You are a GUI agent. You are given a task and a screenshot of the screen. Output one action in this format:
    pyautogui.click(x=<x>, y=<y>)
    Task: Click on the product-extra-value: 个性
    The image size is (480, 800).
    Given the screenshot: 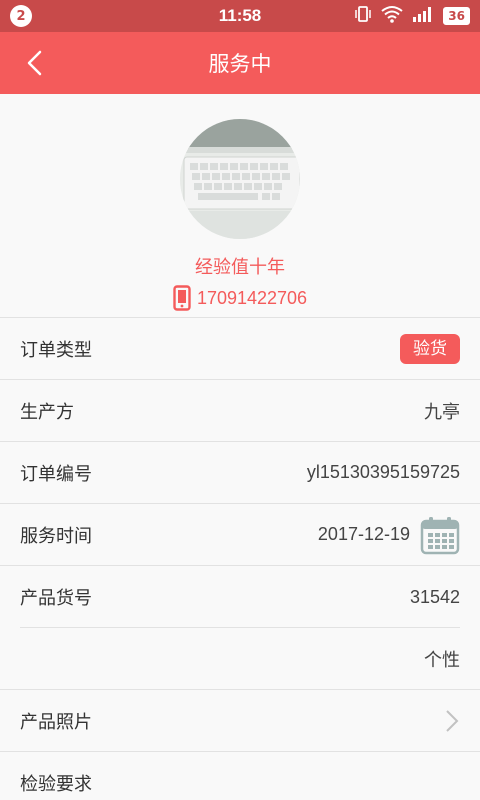 What is the action you would take?
    pyautogui.click(x=442, y=660)
    